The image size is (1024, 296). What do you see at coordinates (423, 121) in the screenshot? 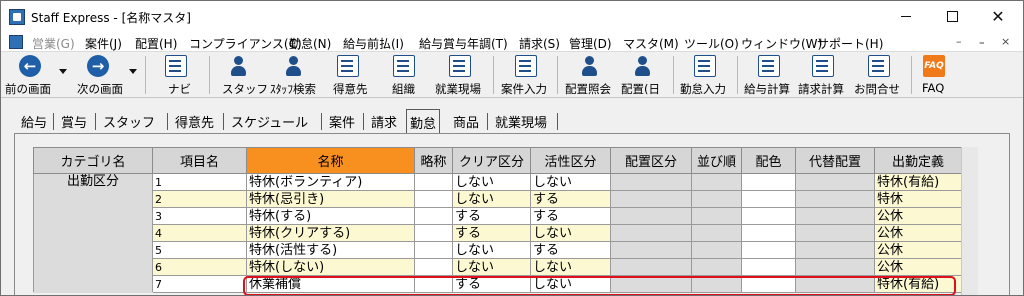
I see `tab-attendance: 勤怠` at bounding box center [423, 121].